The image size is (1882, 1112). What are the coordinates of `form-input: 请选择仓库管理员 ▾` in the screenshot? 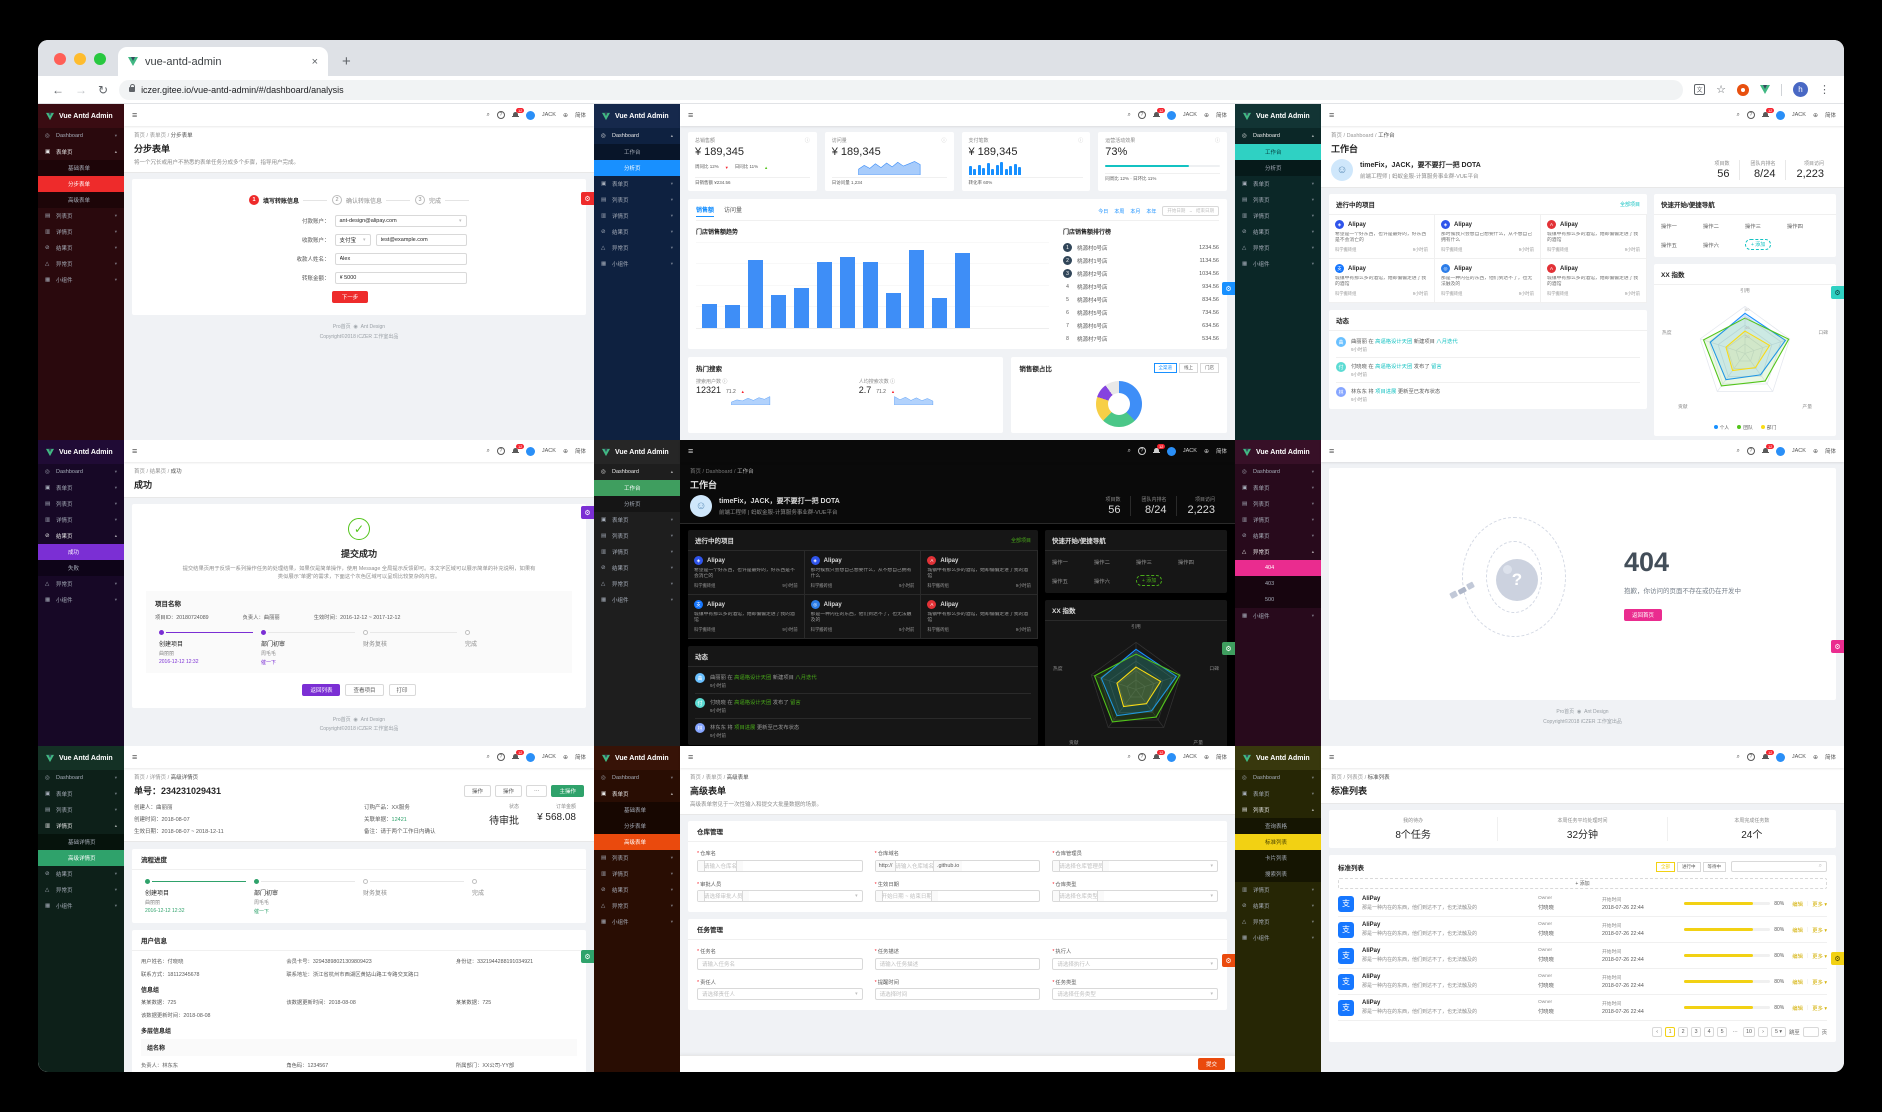 It's located at (1135, 865).